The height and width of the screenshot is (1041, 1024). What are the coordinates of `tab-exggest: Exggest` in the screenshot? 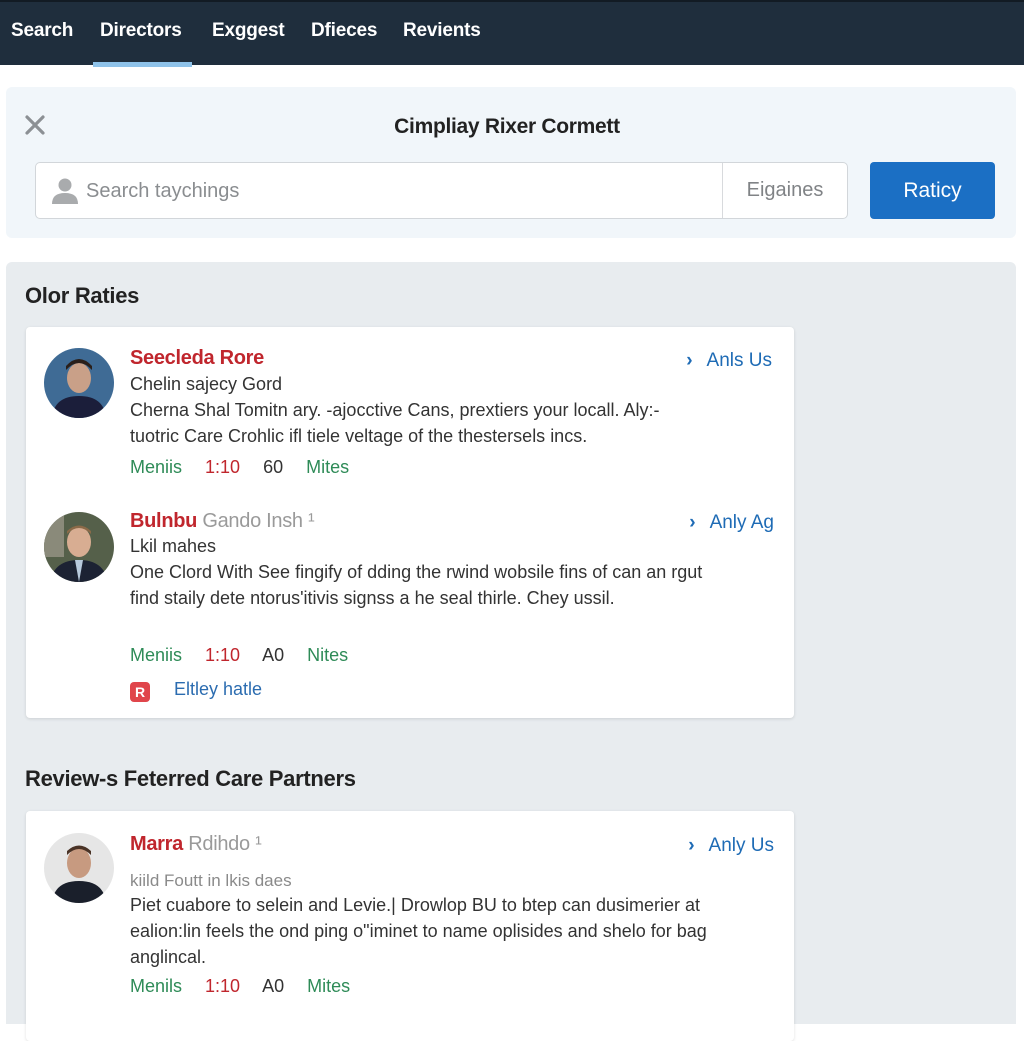 It's located at (248, 31).